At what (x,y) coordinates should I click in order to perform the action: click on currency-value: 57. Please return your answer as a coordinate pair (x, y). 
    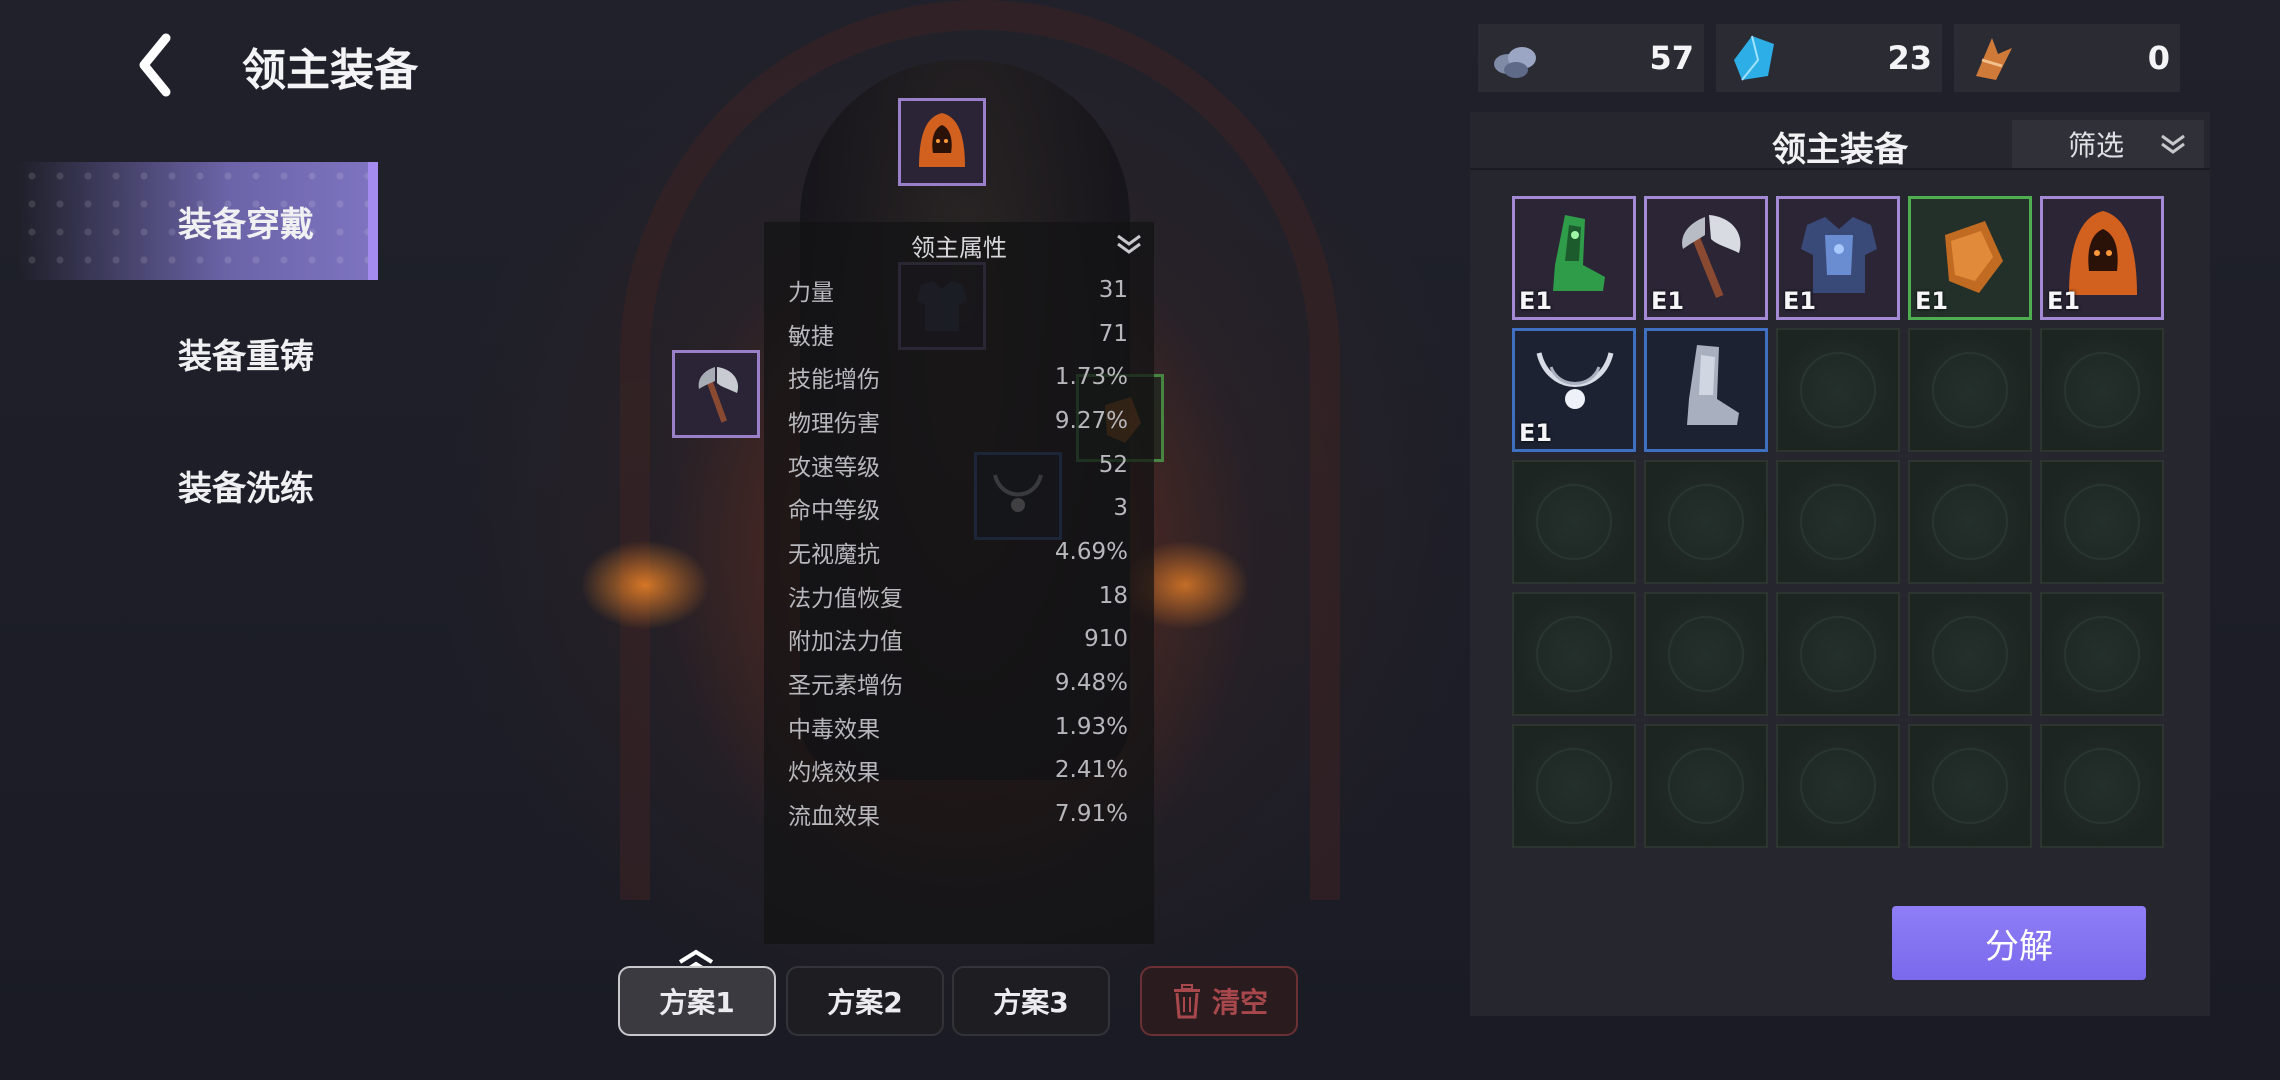
    Looking at the image, I should click on (1671, 58).